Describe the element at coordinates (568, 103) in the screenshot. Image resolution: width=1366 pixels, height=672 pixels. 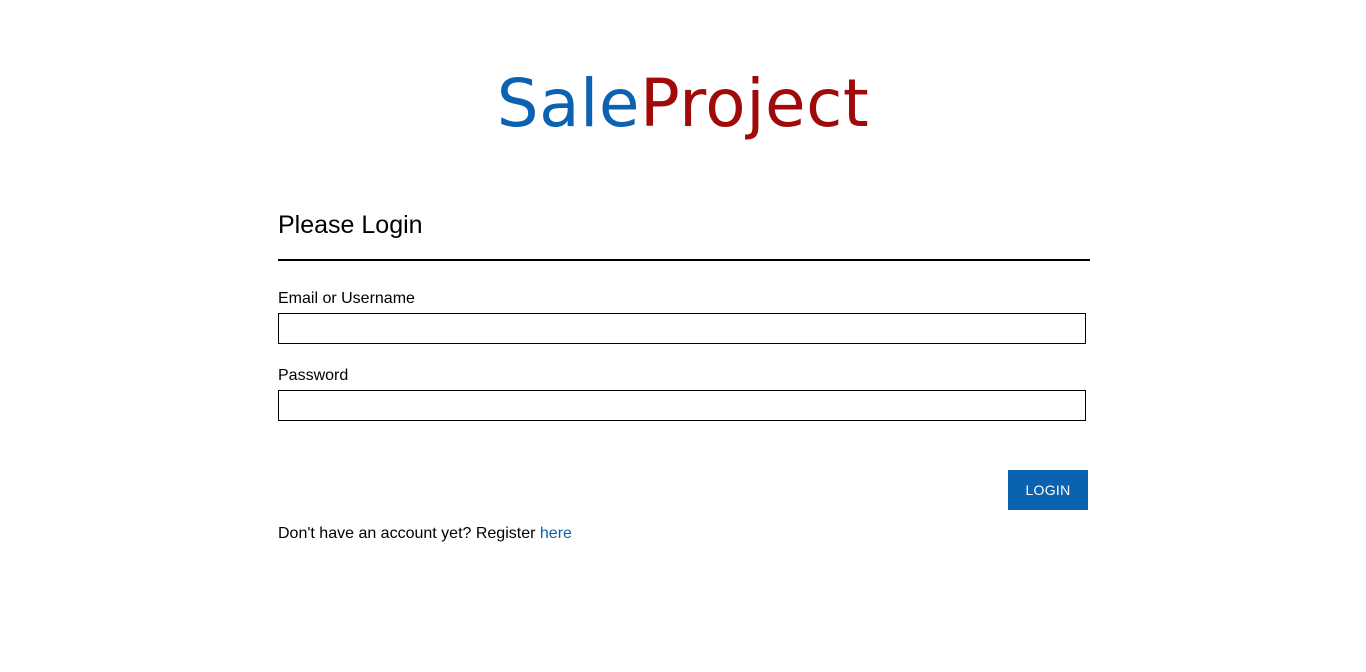
I see `logo-text-sale: Sale` at that location.